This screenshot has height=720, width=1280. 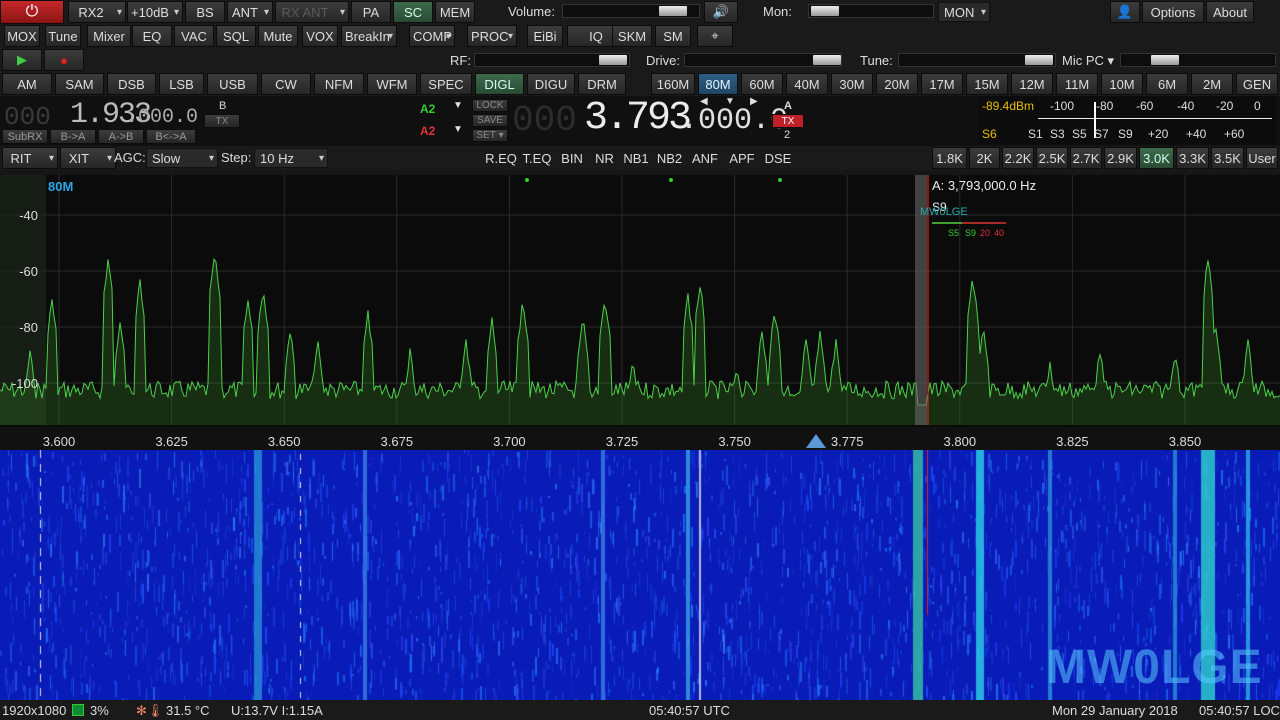 What do you see at coordinates (778, 158) in the screenshot?
I see `dsp-dse-button: DSE` at bounding box center [778, 158].